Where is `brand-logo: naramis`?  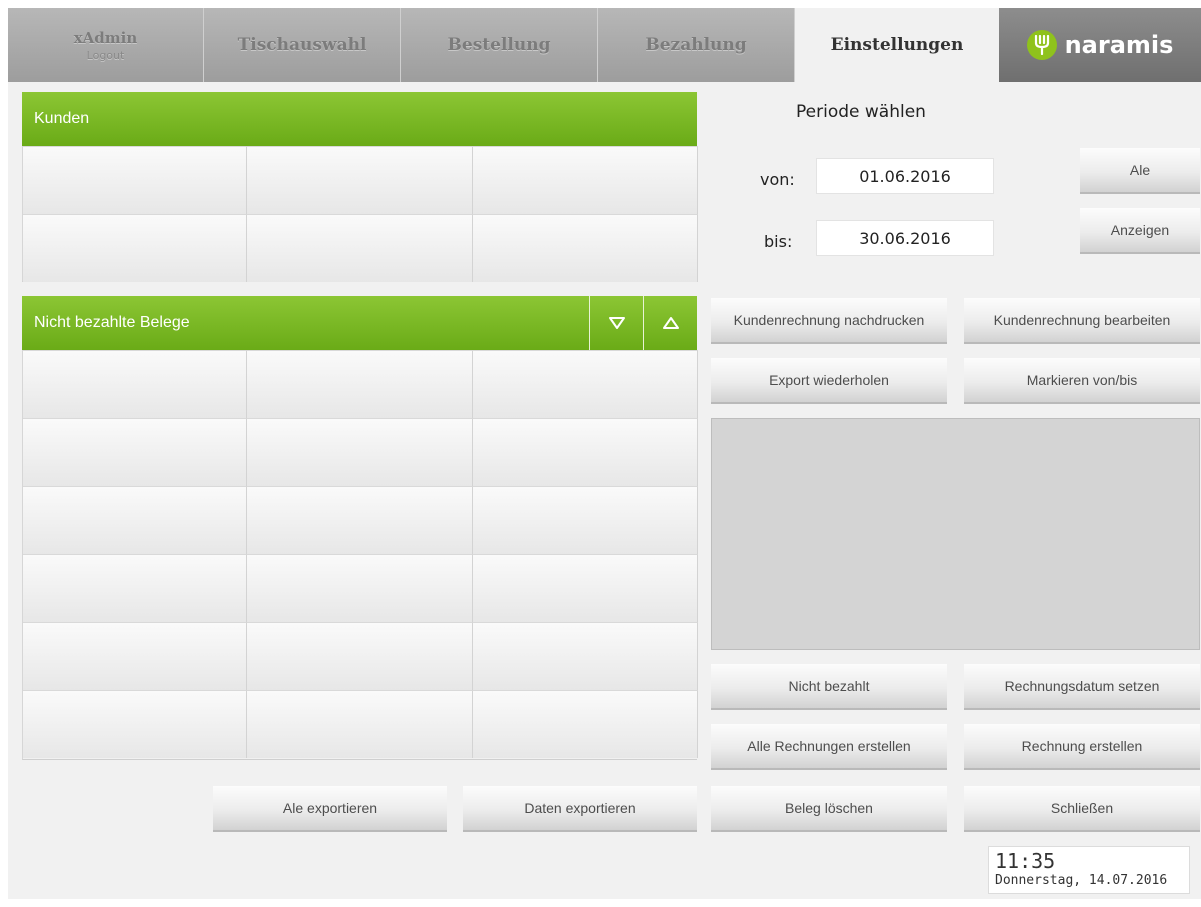 brand-logo: naramis is located at coordinates (1100, 45).